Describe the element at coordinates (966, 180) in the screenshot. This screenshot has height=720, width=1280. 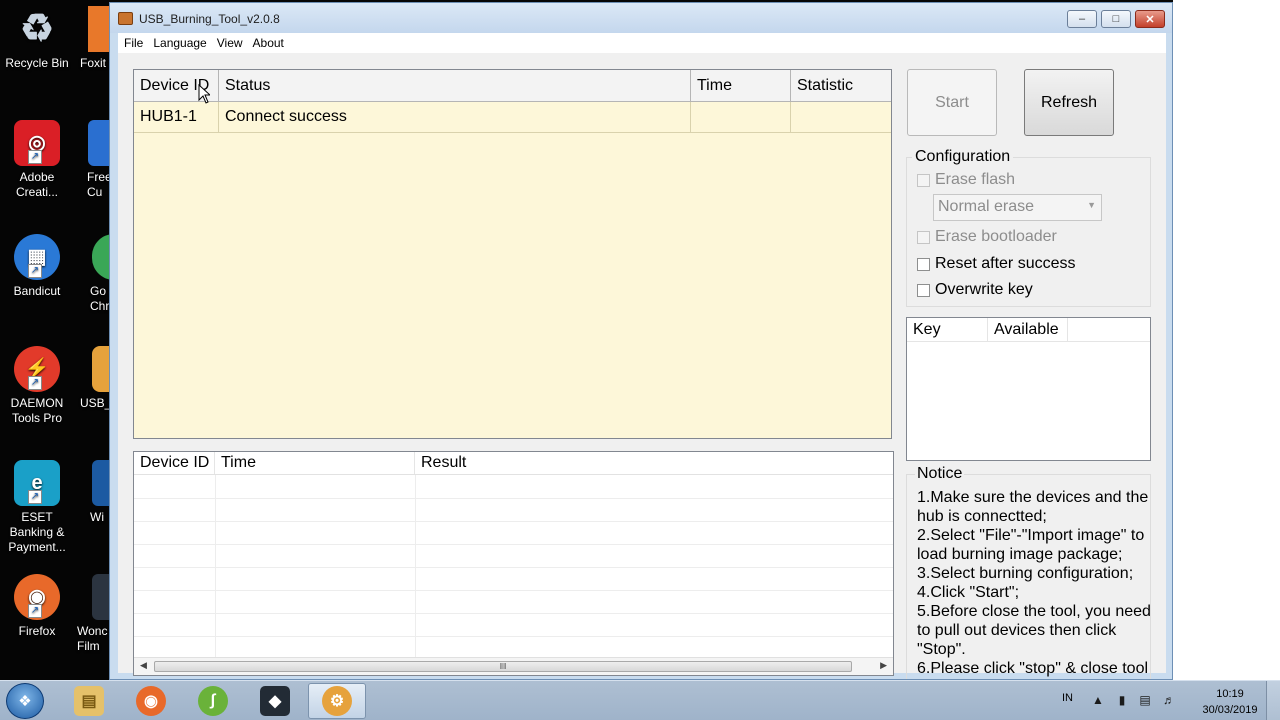
I see `erase-flash-checkbox: Erase flash` at that location.